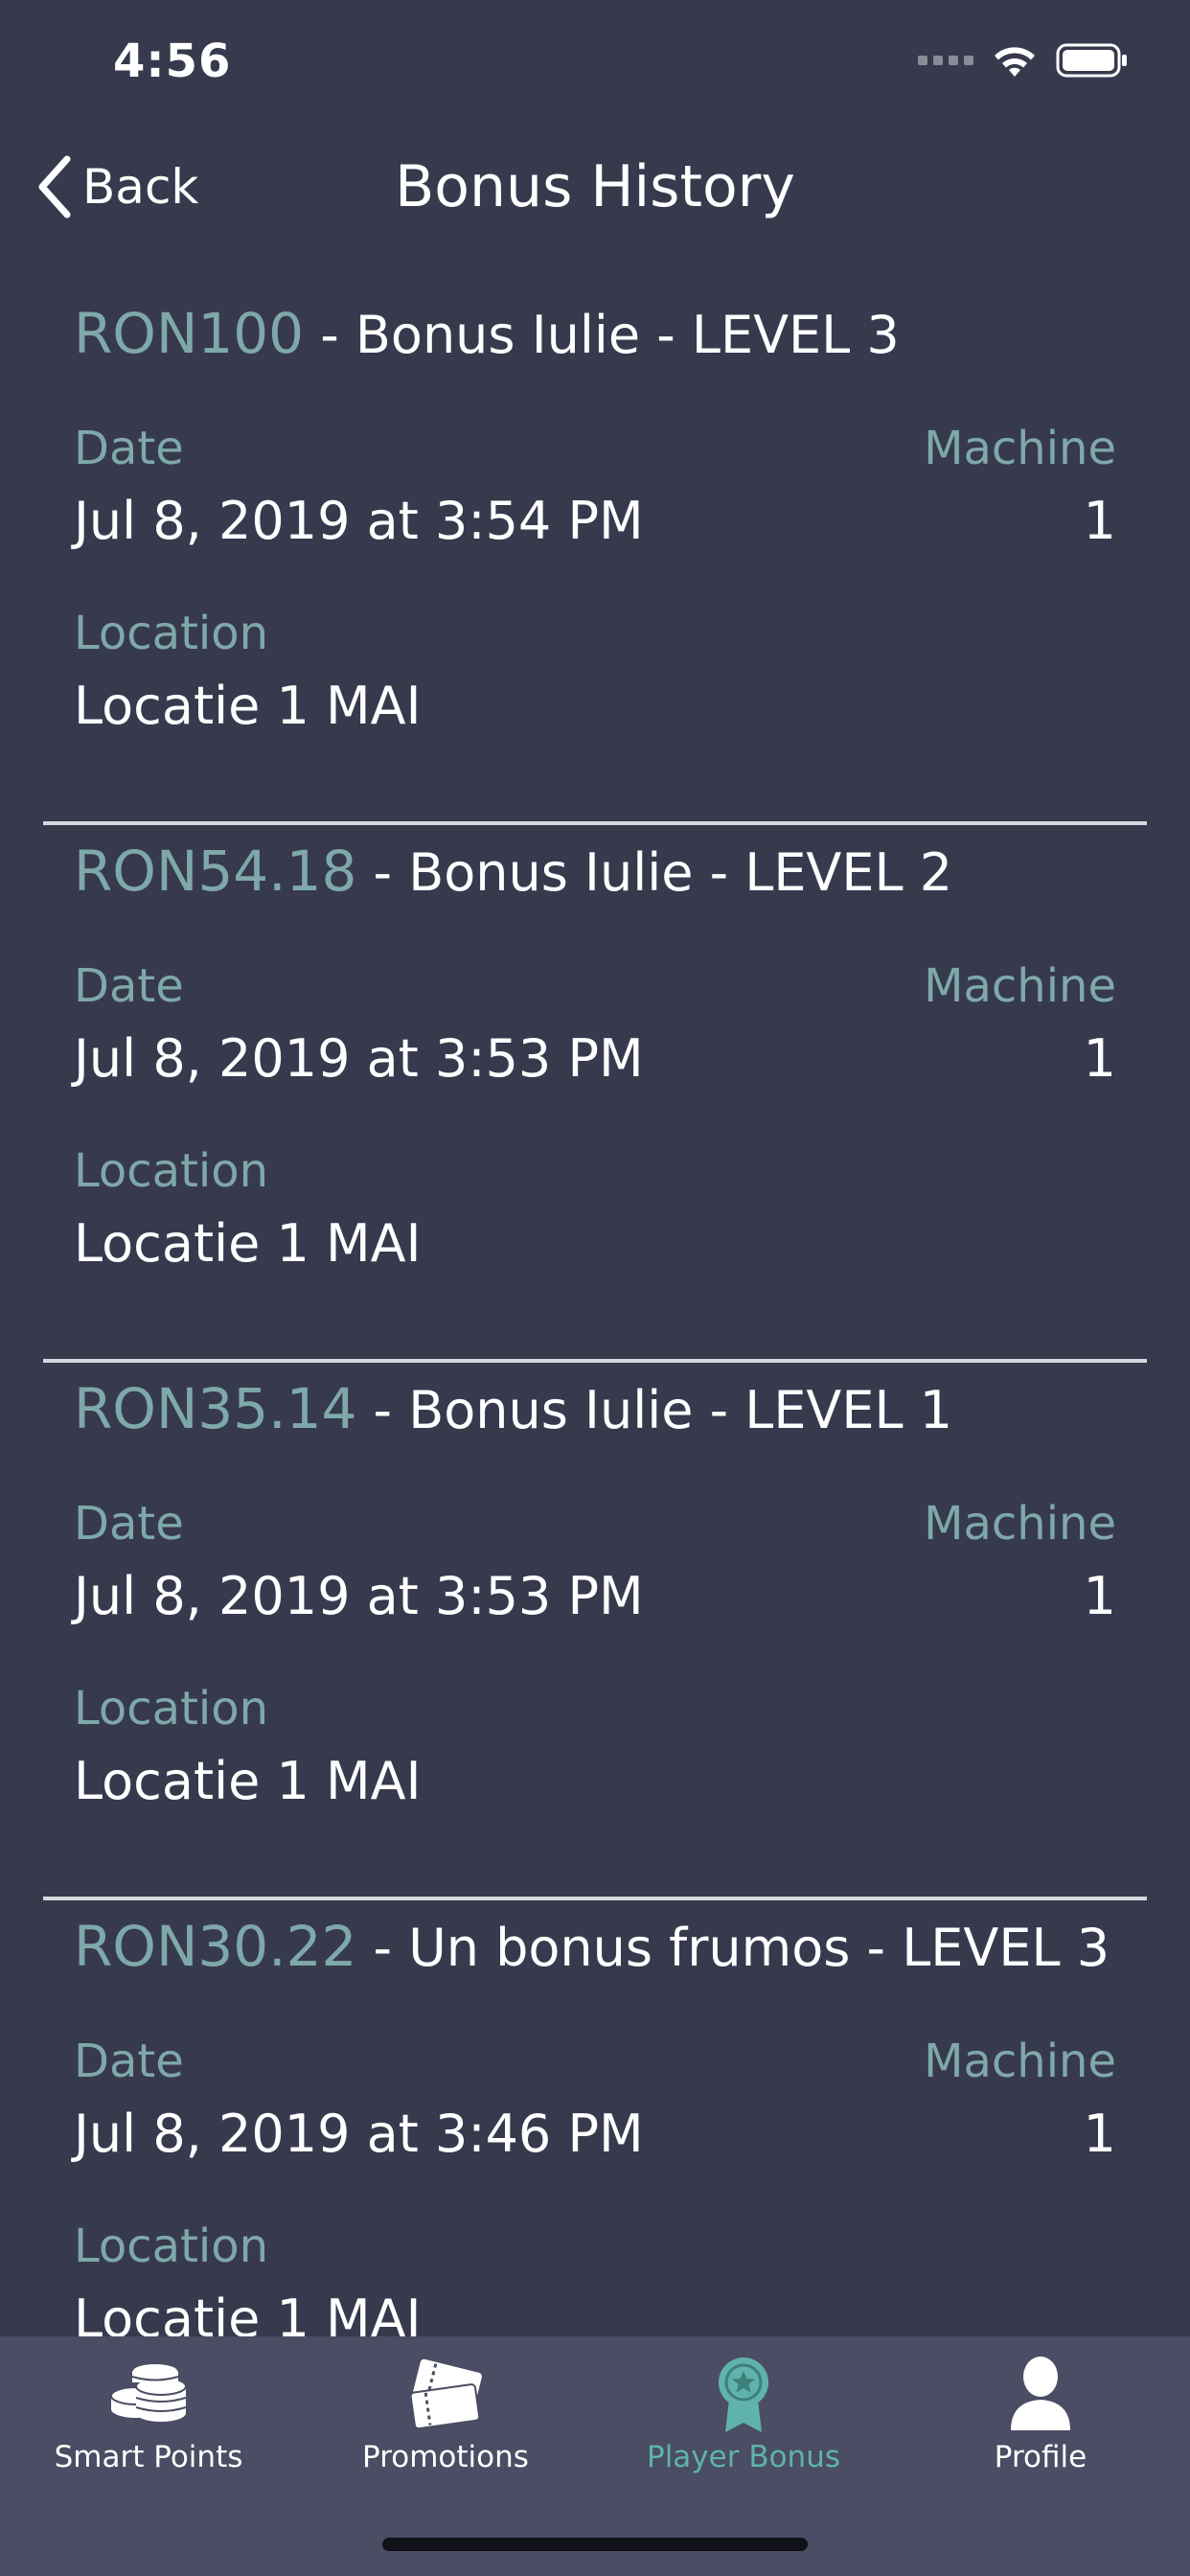 This screenshot has width=1190, height=2576. Describe the element at coordinates (190, 333) in the screenshot. I see `bonus-amount: RON100` at that location.